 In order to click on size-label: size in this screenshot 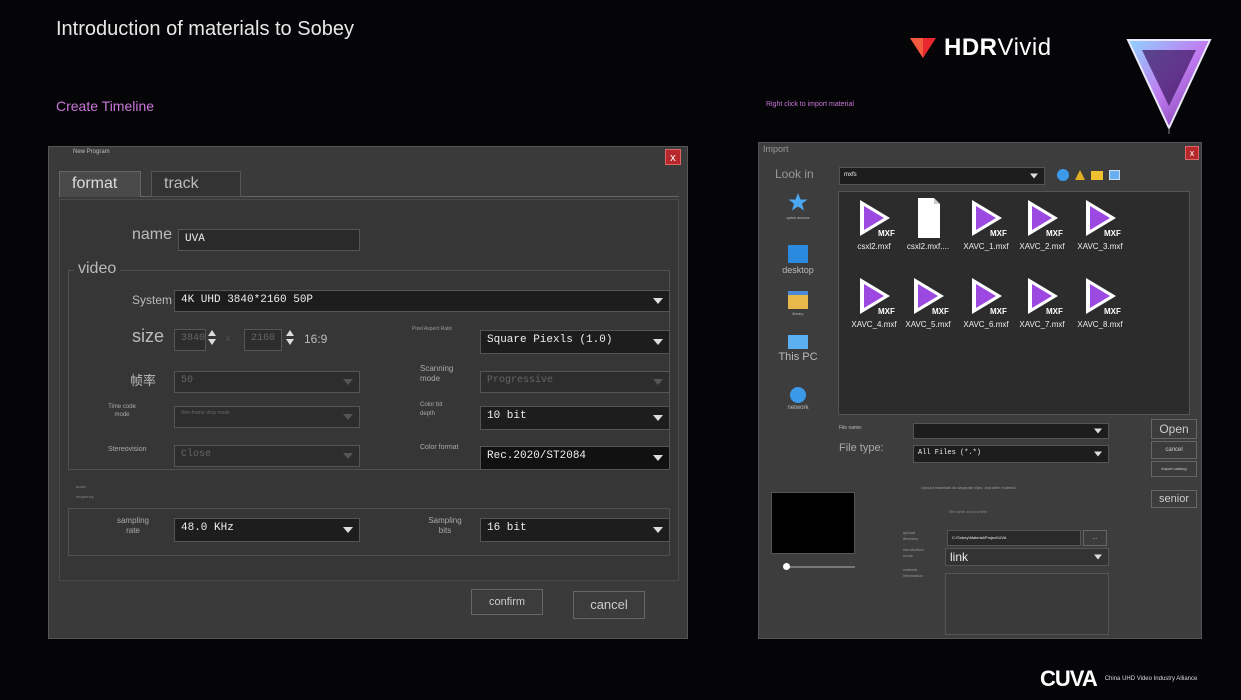, I will do `click(148, 336)`.